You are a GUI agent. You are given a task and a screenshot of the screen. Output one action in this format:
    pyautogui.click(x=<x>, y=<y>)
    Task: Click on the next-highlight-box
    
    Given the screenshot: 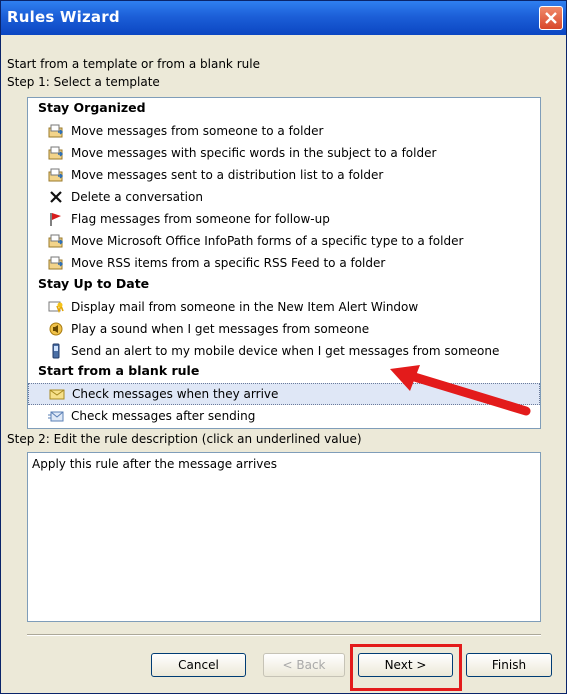 What is the action you would take?
    pyautogui.click(x=406, y=667)
    